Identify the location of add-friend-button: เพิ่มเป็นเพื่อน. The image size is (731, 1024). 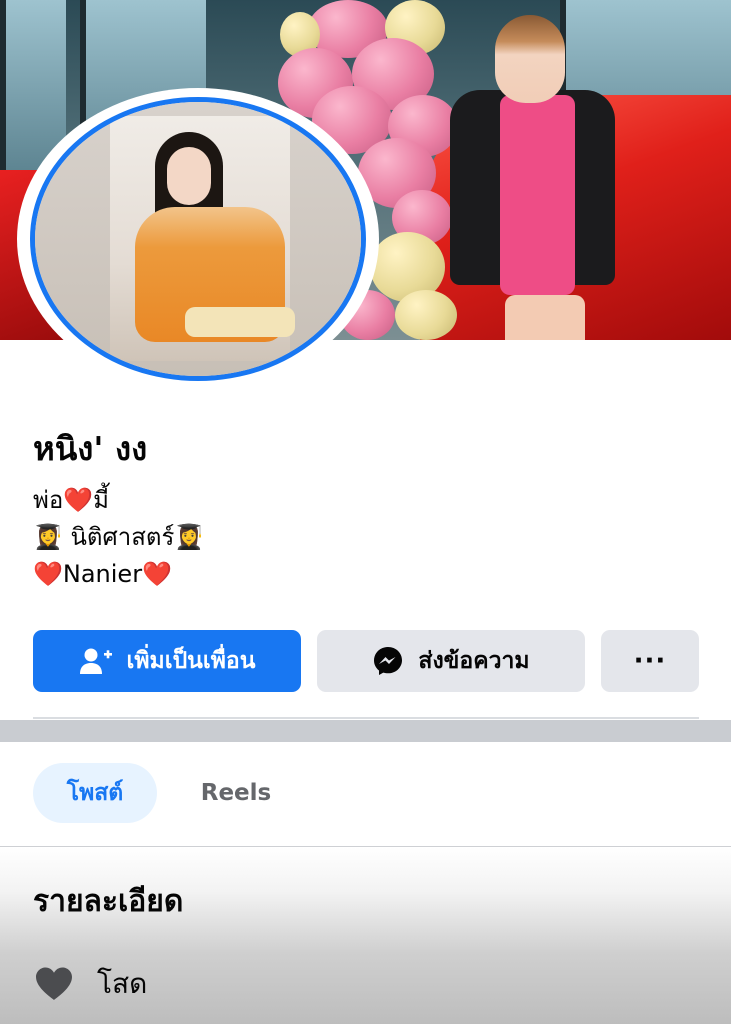
(167, 661).